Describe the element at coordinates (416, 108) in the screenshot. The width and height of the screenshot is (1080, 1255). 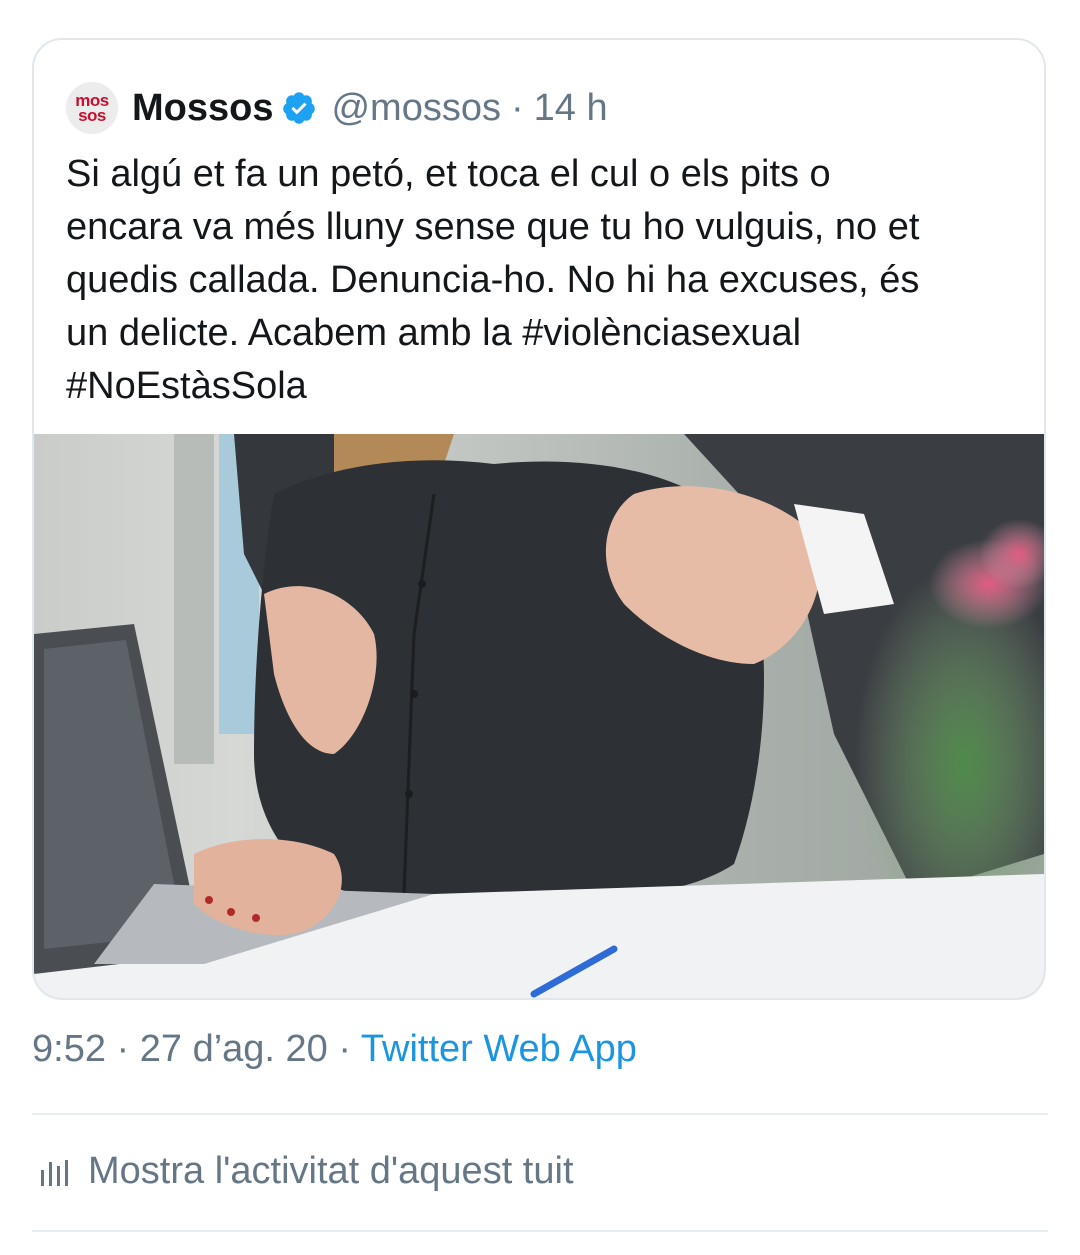
I see `handle: @mossos` at that location.